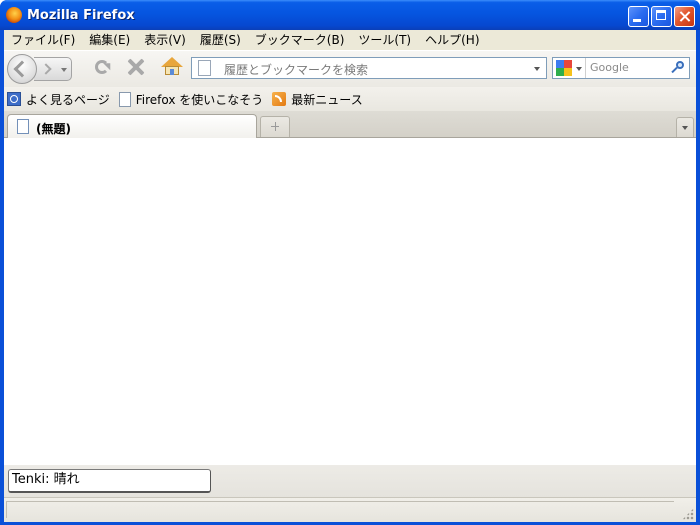 The height and width of the screenshot is (525, 700). I want to click on resize-grip-icon, so click(688, 514).